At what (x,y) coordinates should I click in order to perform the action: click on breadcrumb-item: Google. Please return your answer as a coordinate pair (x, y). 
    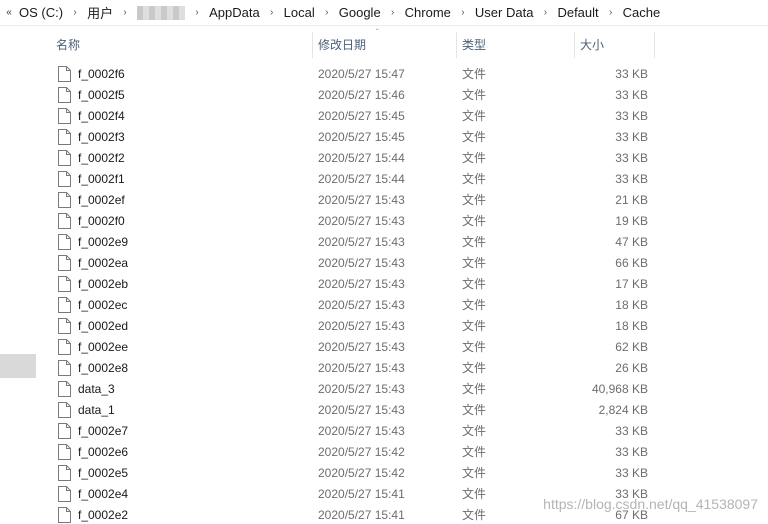
    Looking at the image, I should click on (360, 12).